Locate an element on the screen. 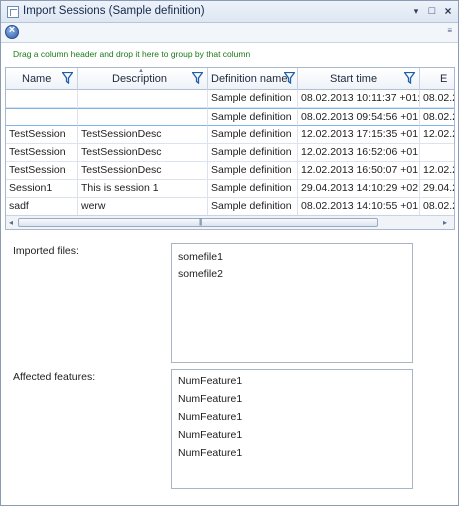 The width and height of the screenshot is (459, 506). column-label: Description is located at coordinates (140, 79).